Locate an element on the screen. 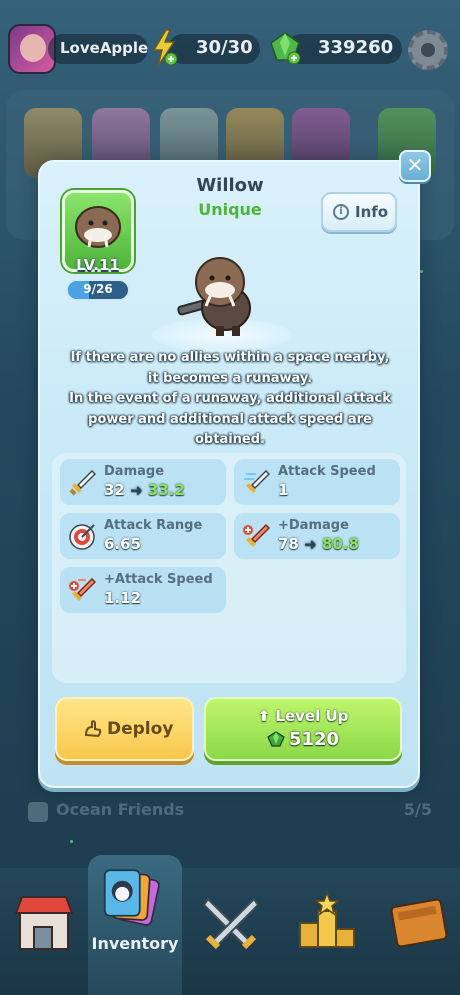 This screenshot has height=995, width=460. stat-value: 1.12 is located at coordinates (123, 598).